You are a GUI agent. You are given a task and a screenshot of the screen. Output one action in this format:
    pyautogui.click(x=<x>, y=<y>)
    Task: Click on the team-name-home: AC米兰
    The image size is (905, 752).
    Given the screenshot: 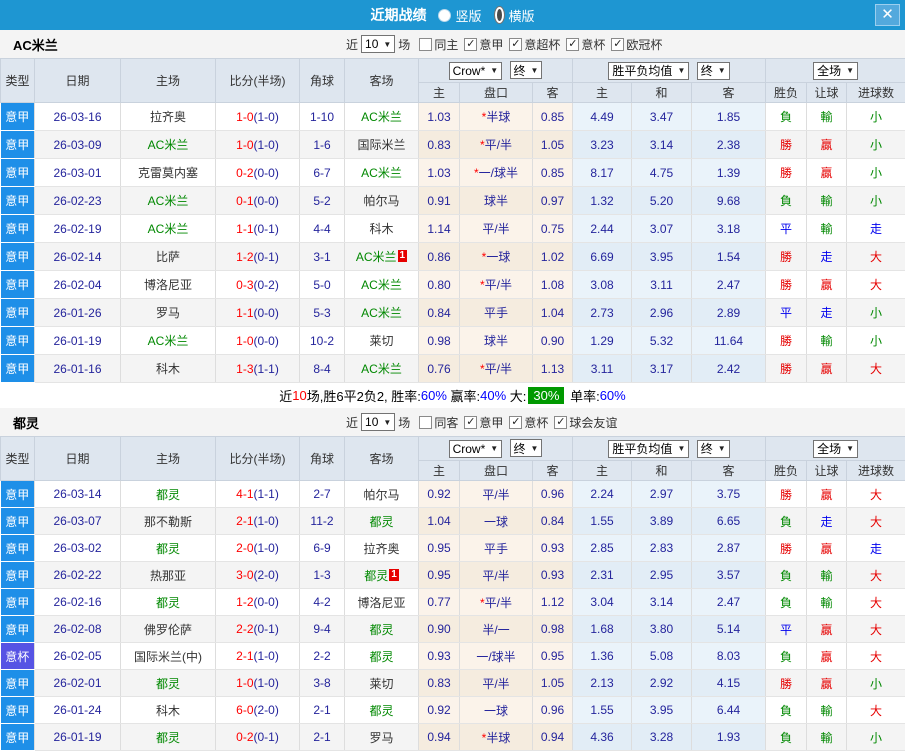 What is the action you would take?
    pyautogui.click(x=35, y=45)
    